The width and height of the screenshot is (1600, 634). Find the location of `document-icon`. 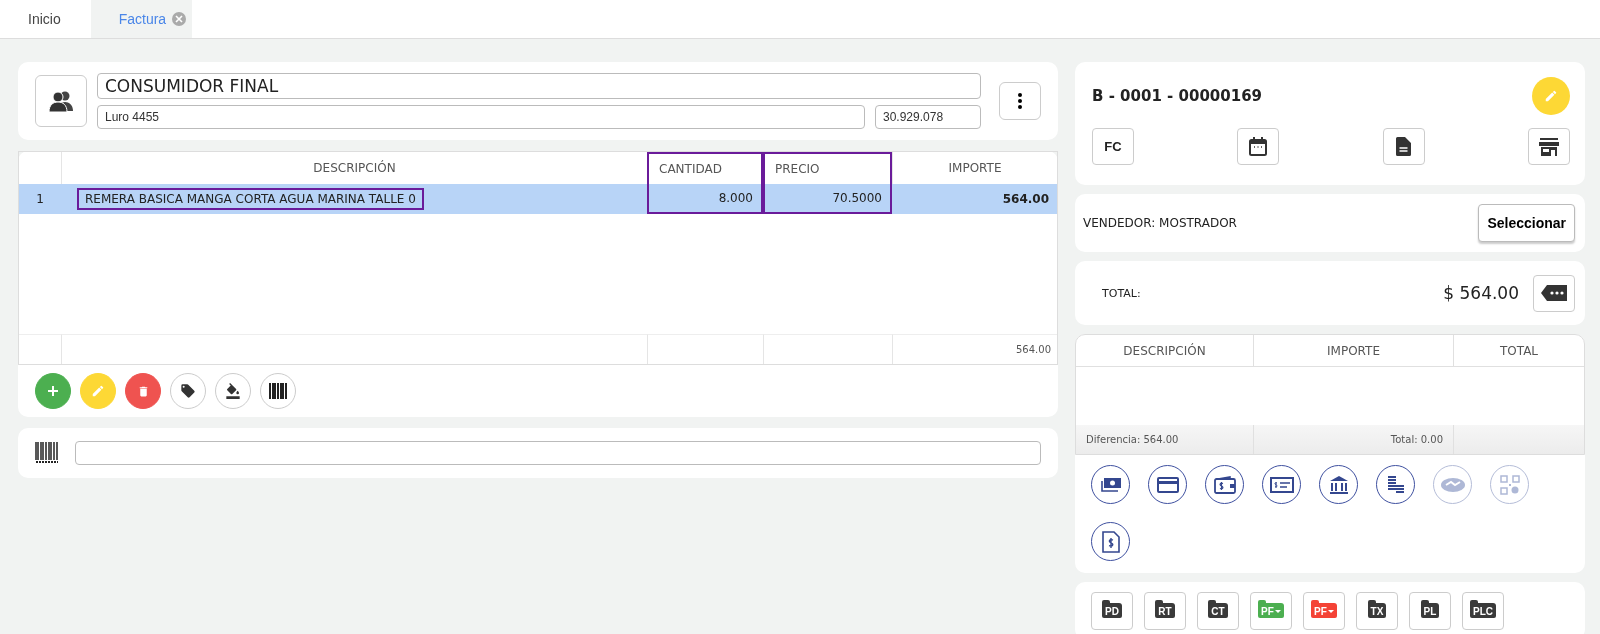

document-icon is located at coordinates (1404, 146).